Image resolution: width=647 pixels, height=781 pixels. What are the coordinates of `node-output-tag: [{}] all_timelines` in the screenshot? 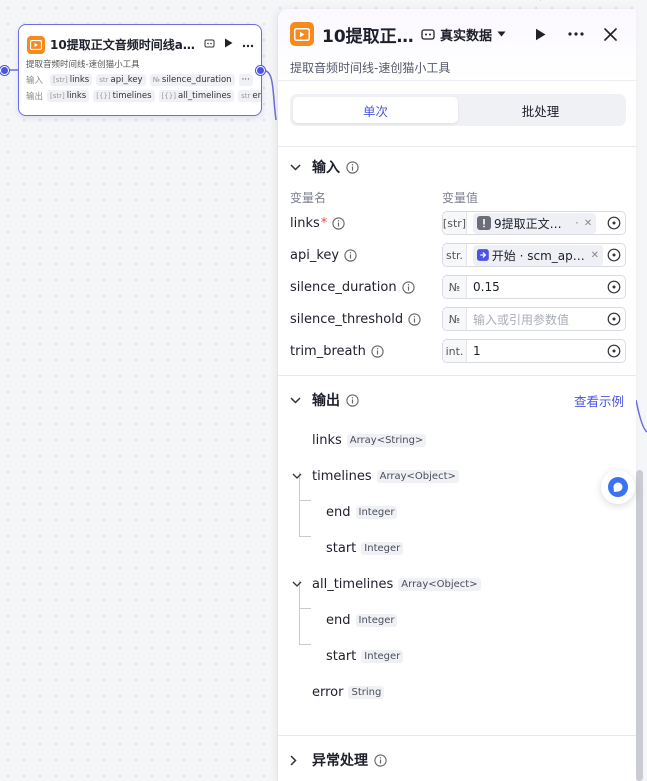 It's located at (196, 96).